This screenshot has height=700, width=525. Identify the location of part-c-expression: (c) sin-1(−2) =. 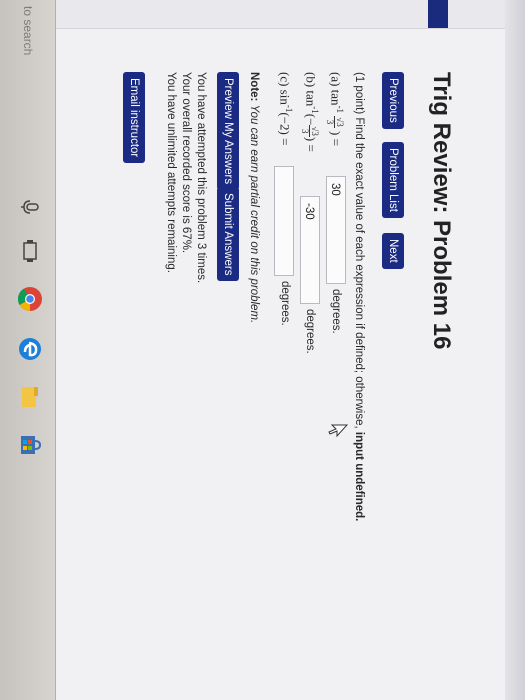
(285, 108).